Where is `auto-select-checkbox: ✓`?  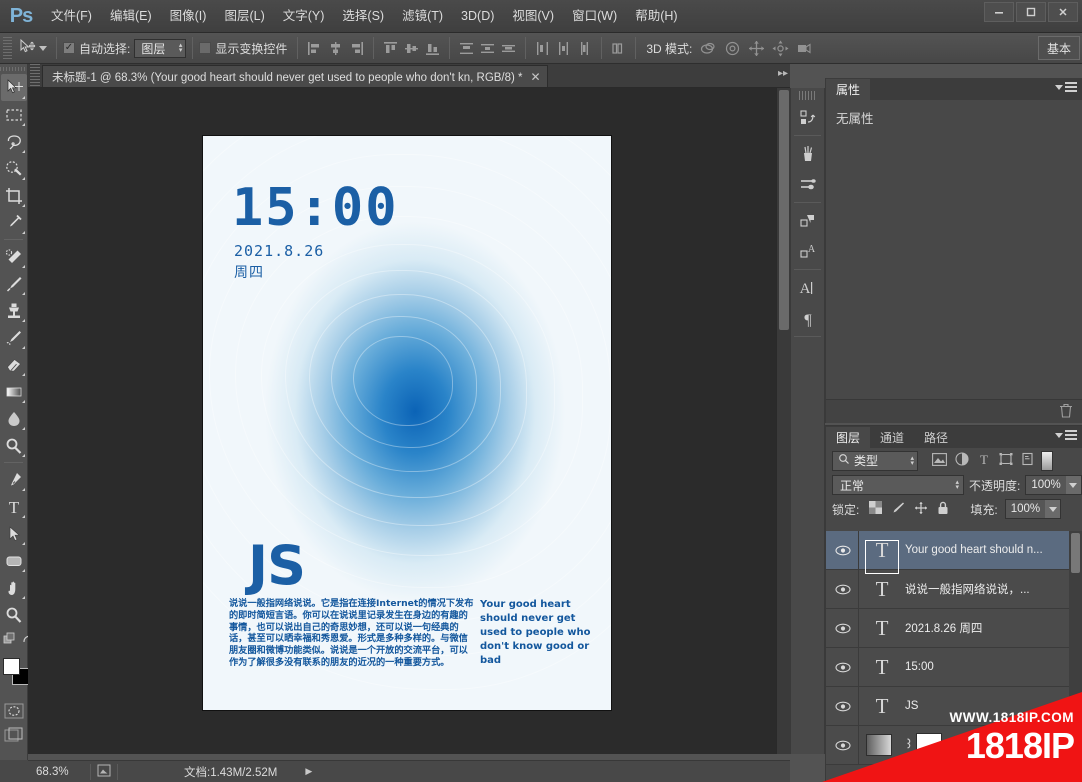
auto-select-checkbox: ✓ is located at coordinates (69, 48).